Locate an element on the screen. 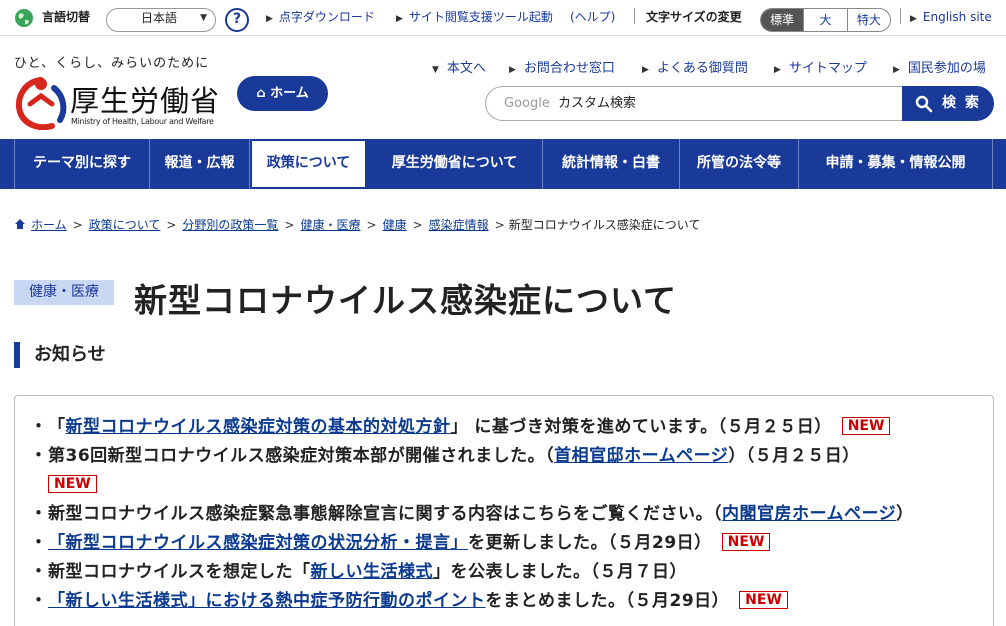 This screenshot has height=626, width=1006. caret-down-icon: ▼ is located at coordinates (203, 18).